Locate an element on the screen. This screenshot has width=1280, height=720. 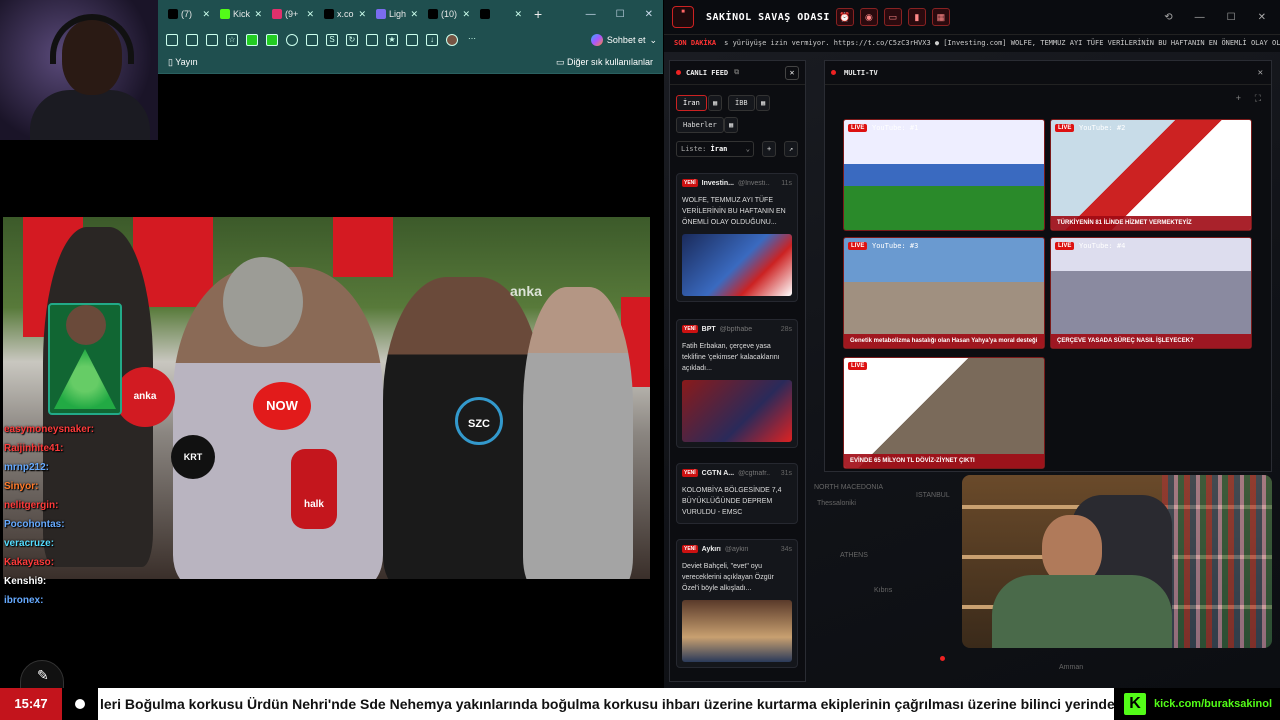
card-time: 34s is located at coordinates (786, 549).